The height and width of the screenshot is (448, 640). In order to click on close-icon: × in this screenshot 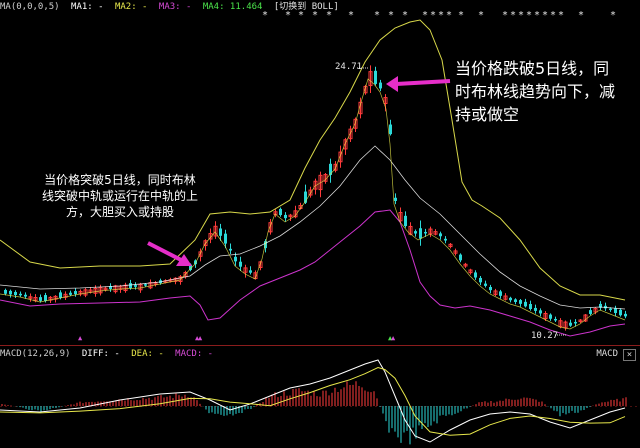, I will do `click(629, 355)`.